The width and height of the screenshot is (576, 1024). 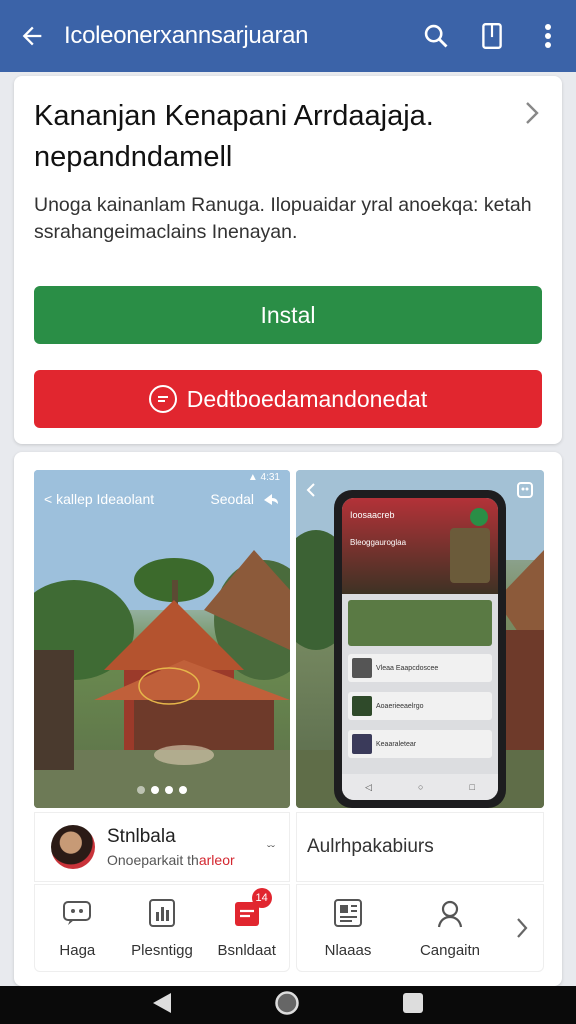 I want to click on bookmark-icon, so click(x=492, y=36).